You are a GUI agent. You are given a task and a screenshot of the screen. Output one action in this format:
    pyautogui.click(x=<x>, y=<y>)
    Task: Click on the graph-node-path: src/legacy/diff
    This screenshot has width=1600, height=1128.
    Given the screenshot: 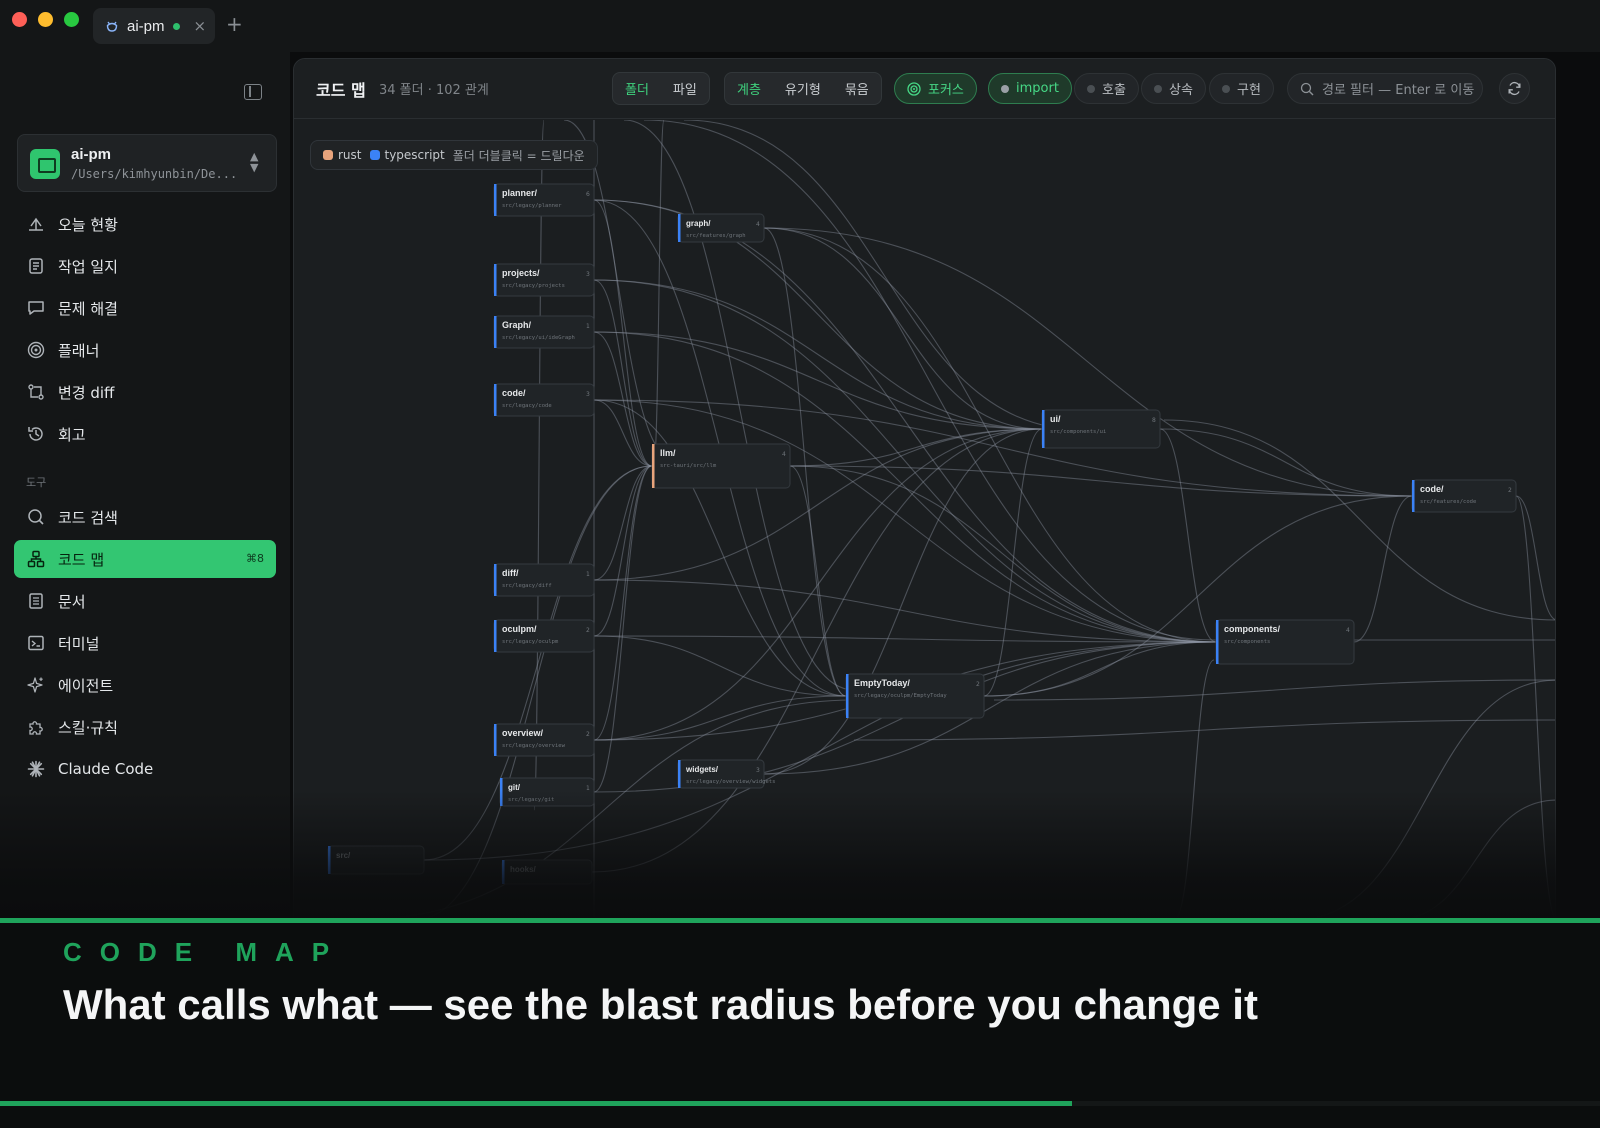 What is the action you would take?
    pyautogui.click(x=527, y=586)
    